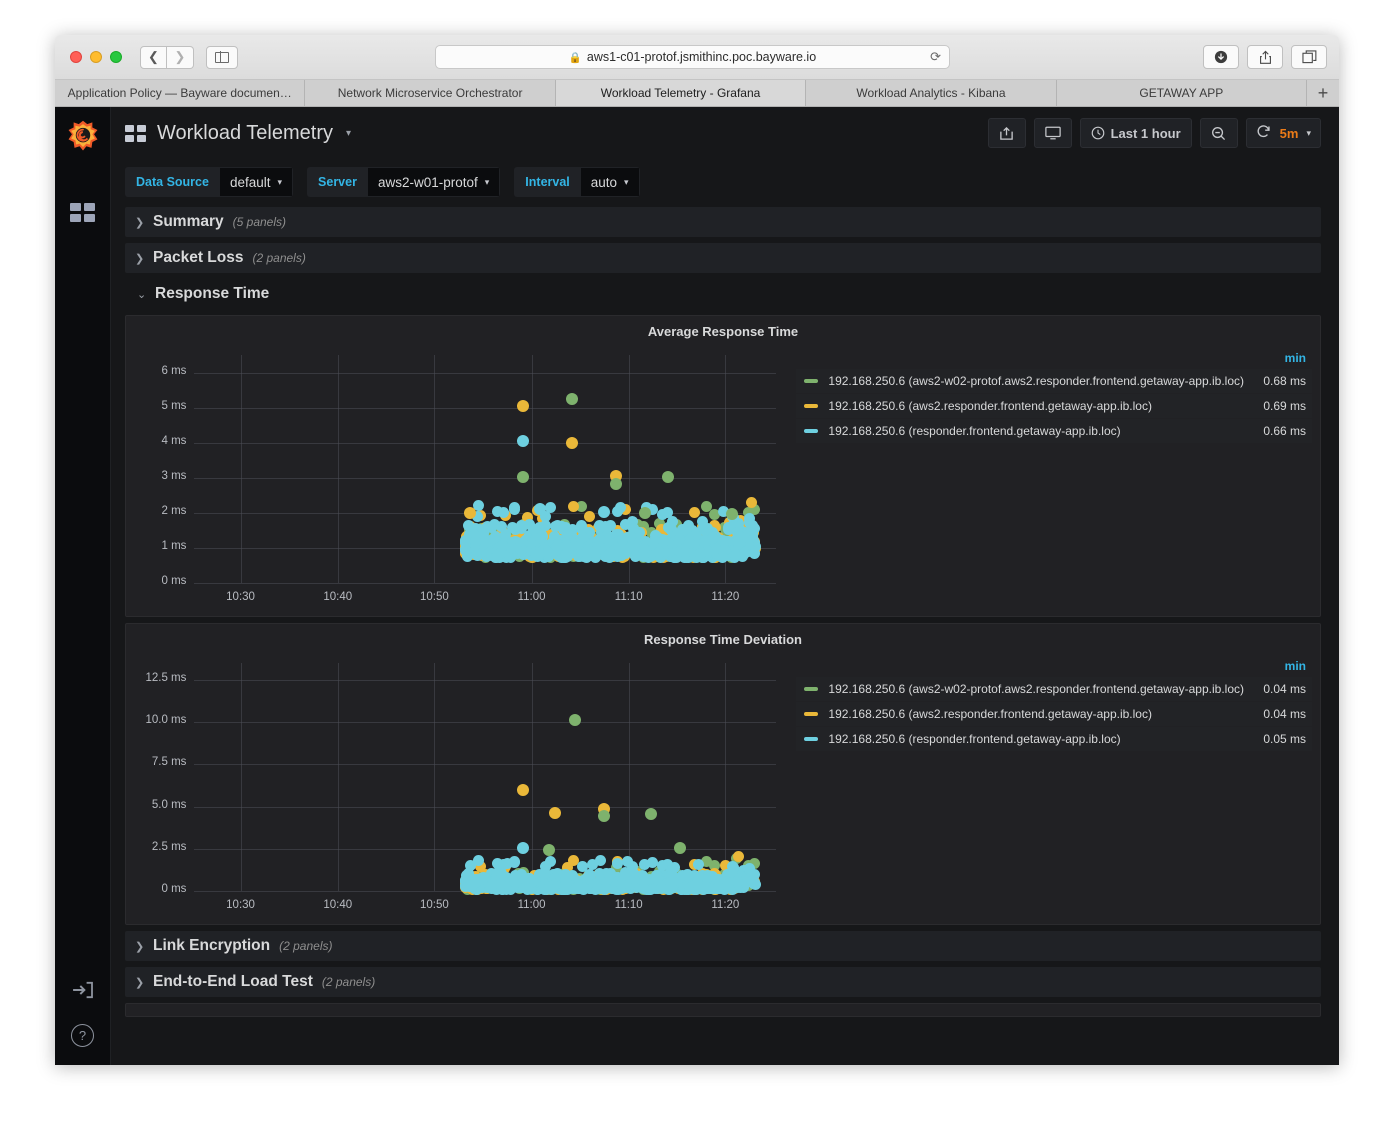 This screenshot has width=1393, height=1139. What do you see at coordinates (434, 182) in the screenshot?
I see `variable-value-dropdown: aws2-w01-protof ▾` at bounding box center [434, 182].